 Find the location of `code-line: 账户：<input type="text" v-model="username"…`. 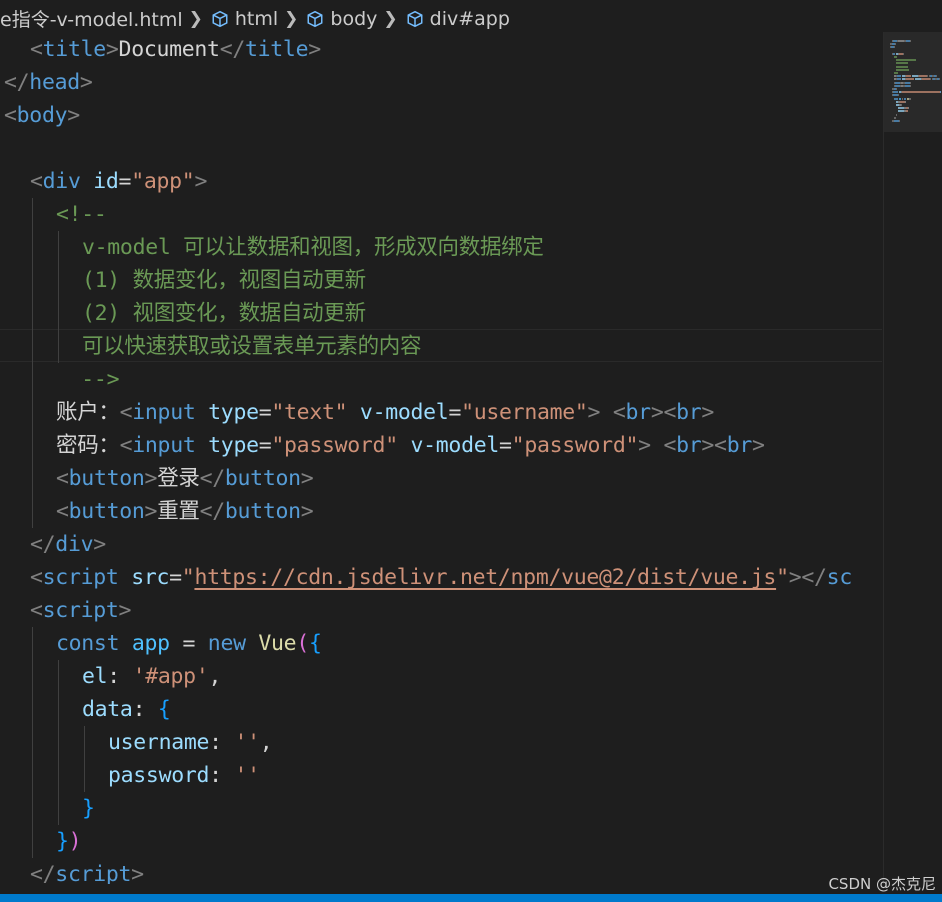

code-line: 账户：<input type="text" v-model="username"… is located at coordinates (385, 412).